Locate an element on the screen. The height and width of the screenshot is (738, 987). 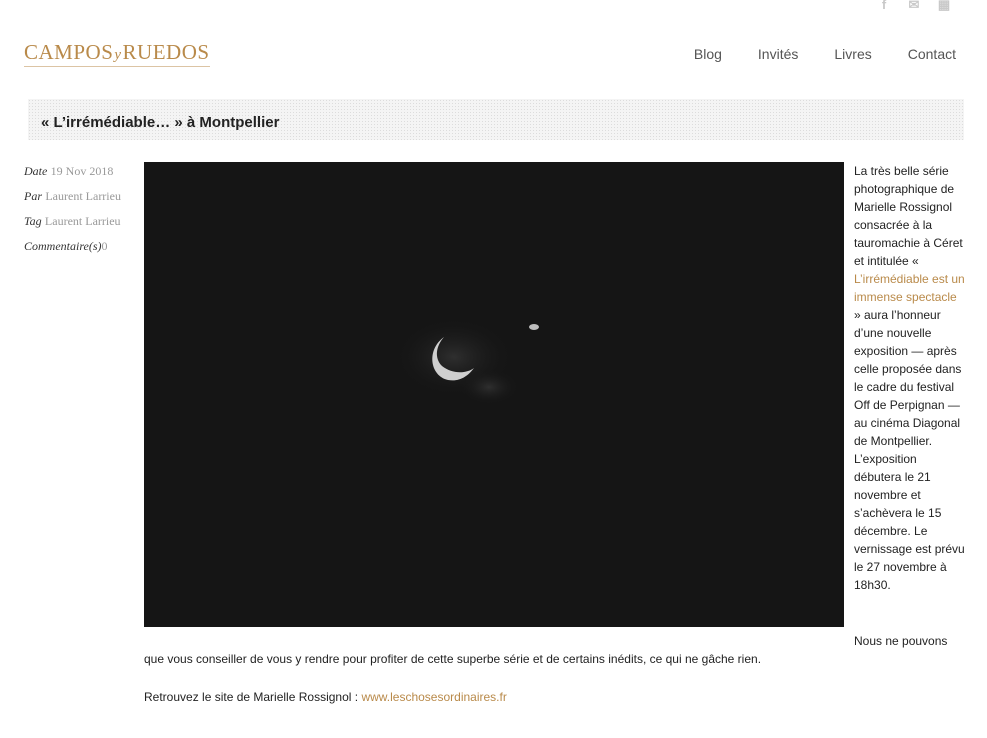
nav-invites: Invités is located at coordinates (778, 54).